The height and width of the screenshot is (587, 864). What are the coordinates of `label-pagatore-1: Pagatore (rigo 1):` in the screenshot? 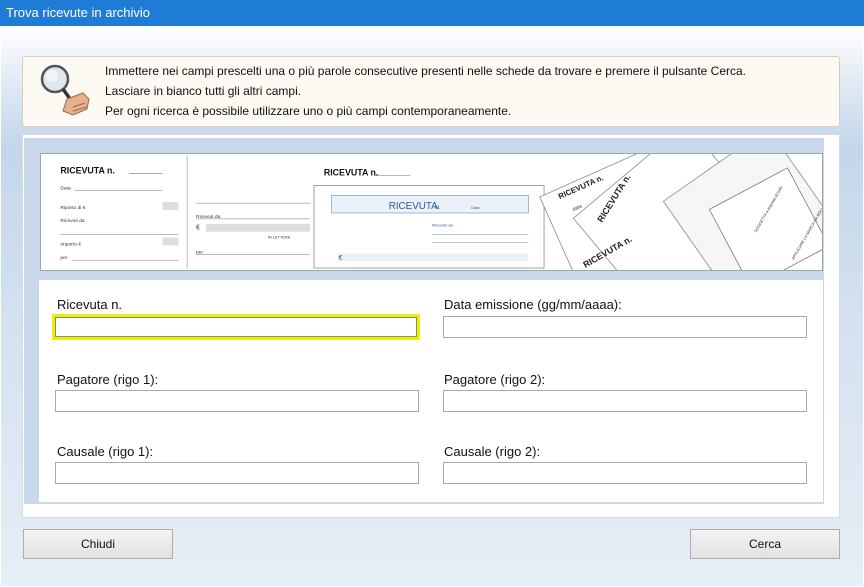 It's located at (108, 379).